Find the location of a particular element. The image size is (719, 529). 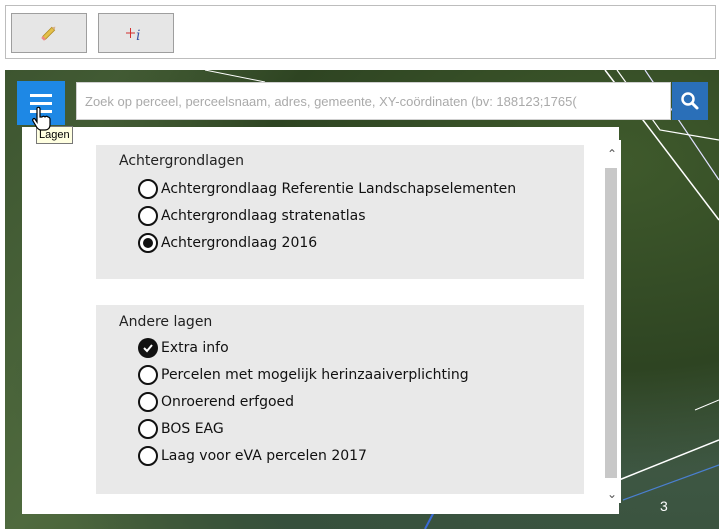

chevron-down-icon: ⌄ is located at coordinates (612, 494).